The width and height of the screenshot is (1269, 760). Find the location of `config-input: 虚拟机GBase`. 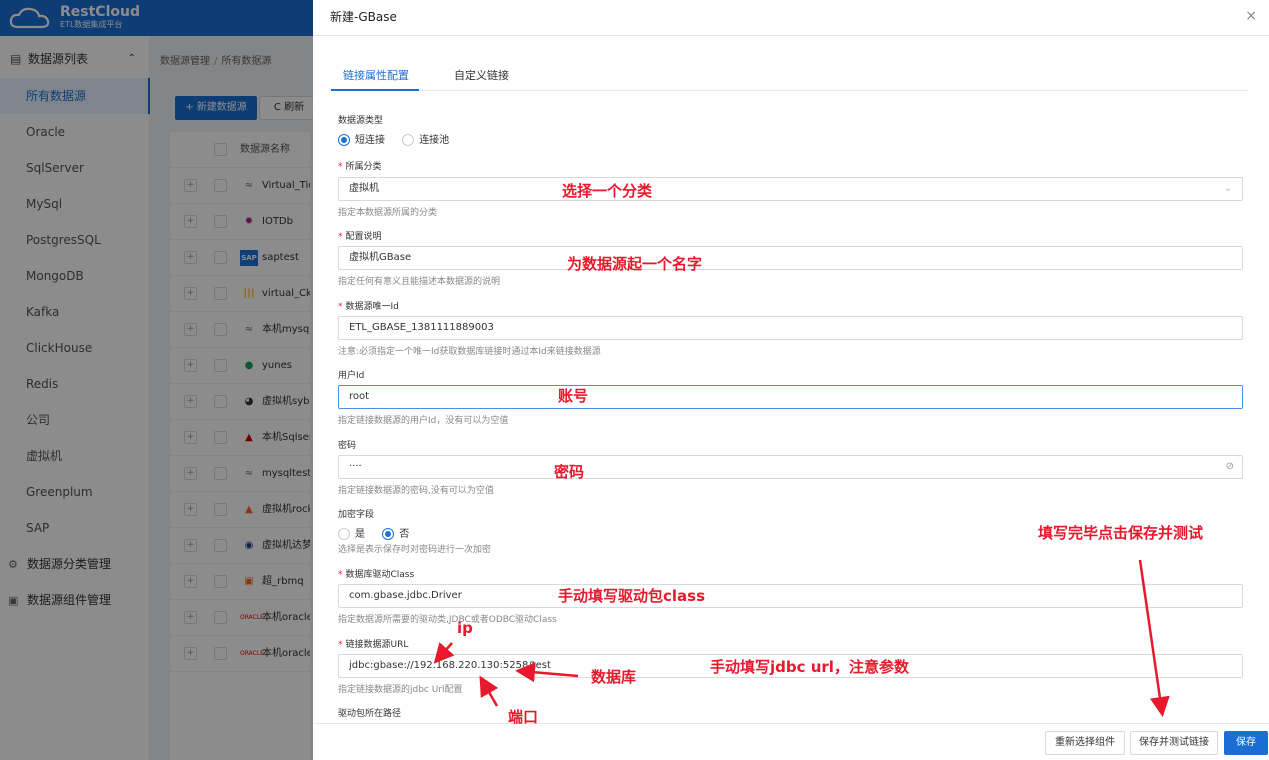

config-input: 虚拟机GBase is located at coordinates (790, 258).